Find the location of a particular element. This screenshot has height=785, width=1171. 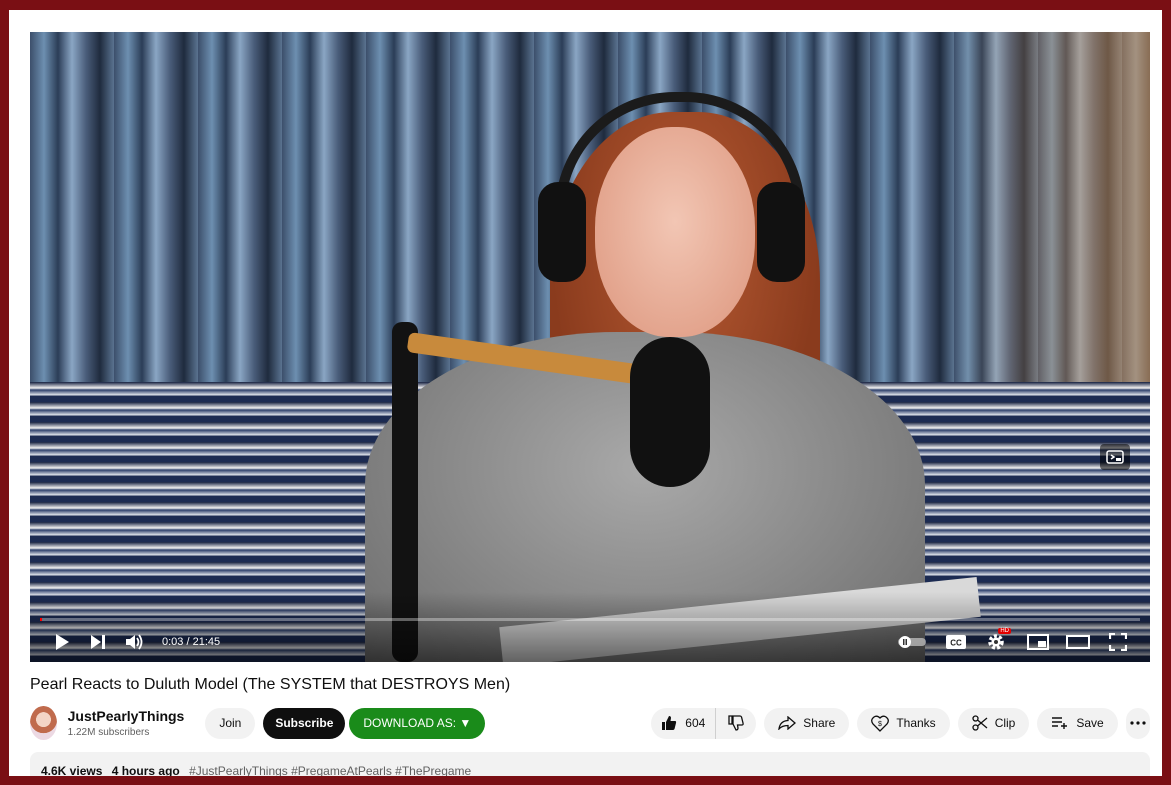

miniplayer-button is located at coordinates (1038, 642).